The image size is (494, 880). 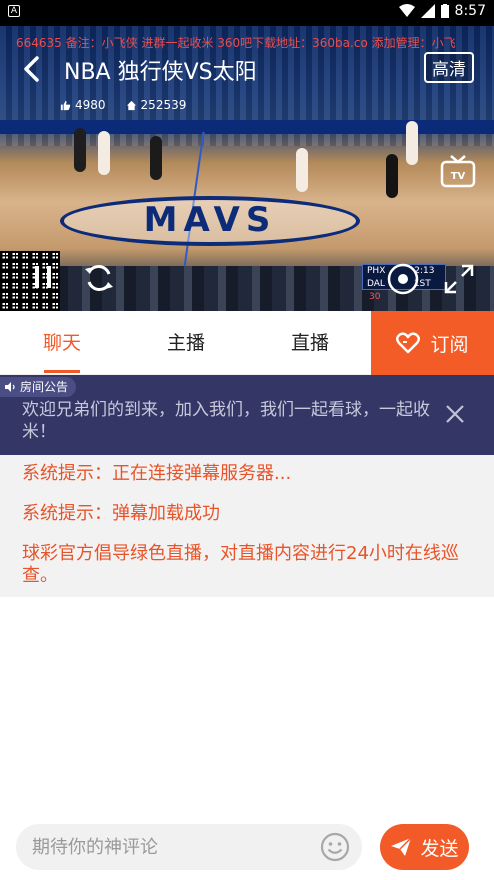 What do you see at coordinates (160, 72) in the screenshot?
I see `video-title: NBA 独行侠VS太阳` at bounding box center [160, 72].